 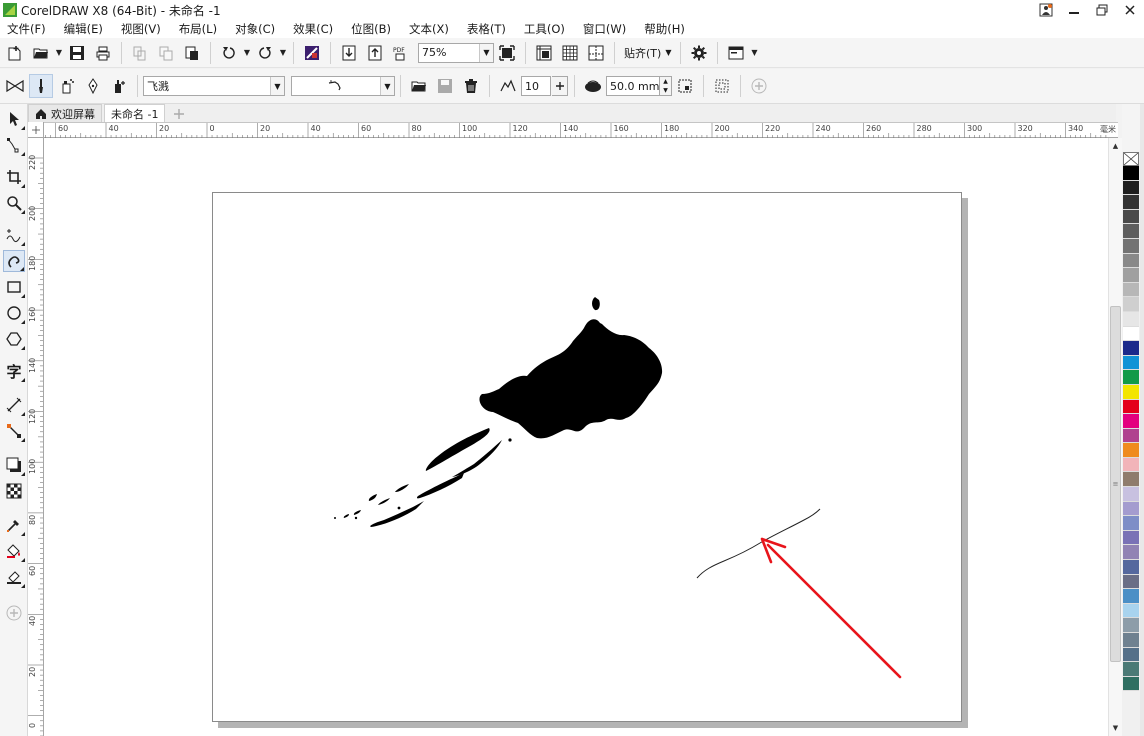 I want to click on undo-dropdown: ▼, so click(x=247, y=53).